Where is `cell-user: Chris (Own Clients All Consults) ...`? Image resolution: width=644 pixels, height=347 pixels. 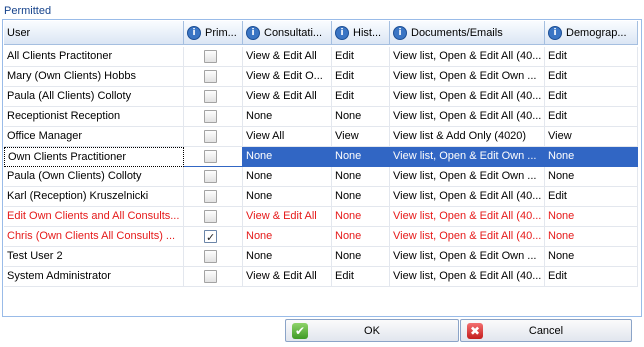
cell-user: Chris (Own Clients All Consults) ... is located at coordinates (94, 237).